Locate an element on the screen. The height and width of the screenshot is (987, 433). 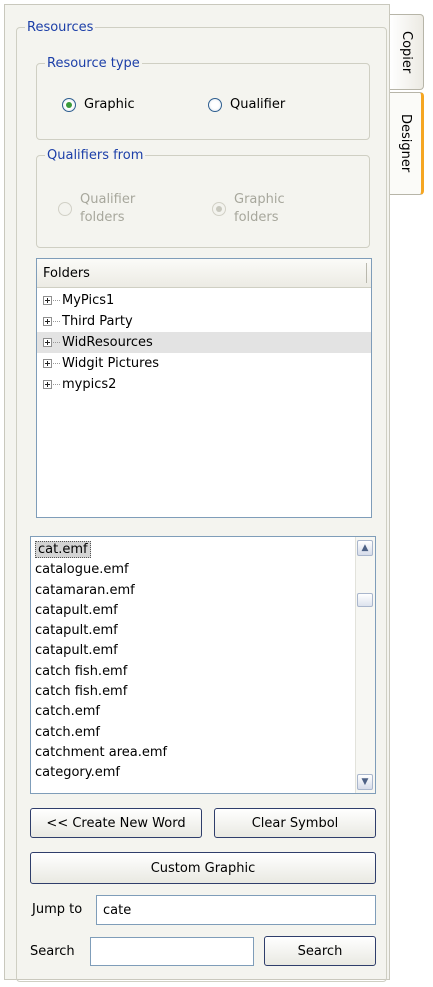
graphic-folders-line1: Graphic is located at coordinates (259, 199).